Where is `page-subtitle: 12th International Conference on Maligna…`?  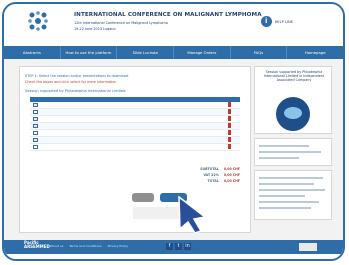 page-subtitle: 12th International Conference on Maligna… is located at coordinates (121, 23).